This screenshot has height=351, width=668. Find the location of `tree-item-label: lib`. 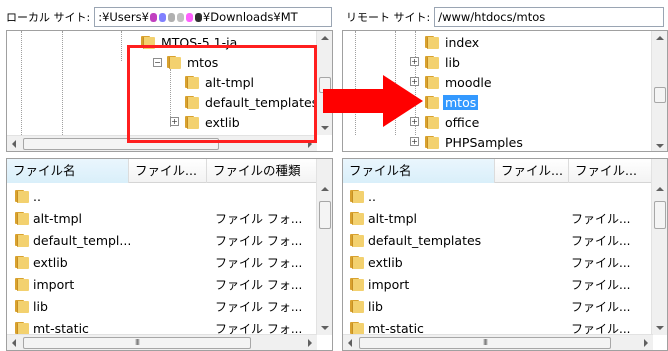

tree-item-label: lib is located at coordinates (452, 62).